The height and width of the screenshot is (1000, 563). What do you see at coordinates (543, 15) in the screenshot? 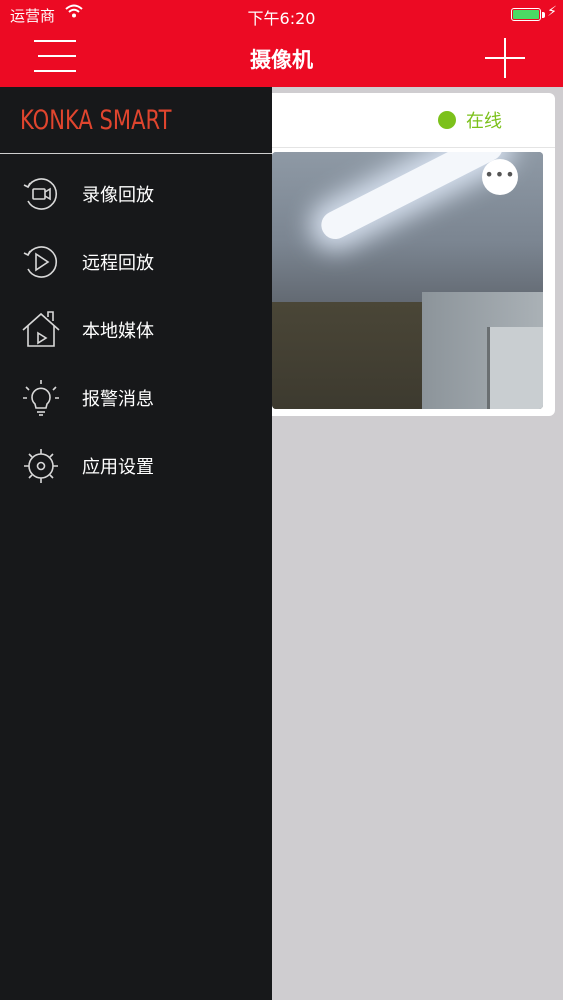
I see `battery-tip` at bounding box center [543, 15].